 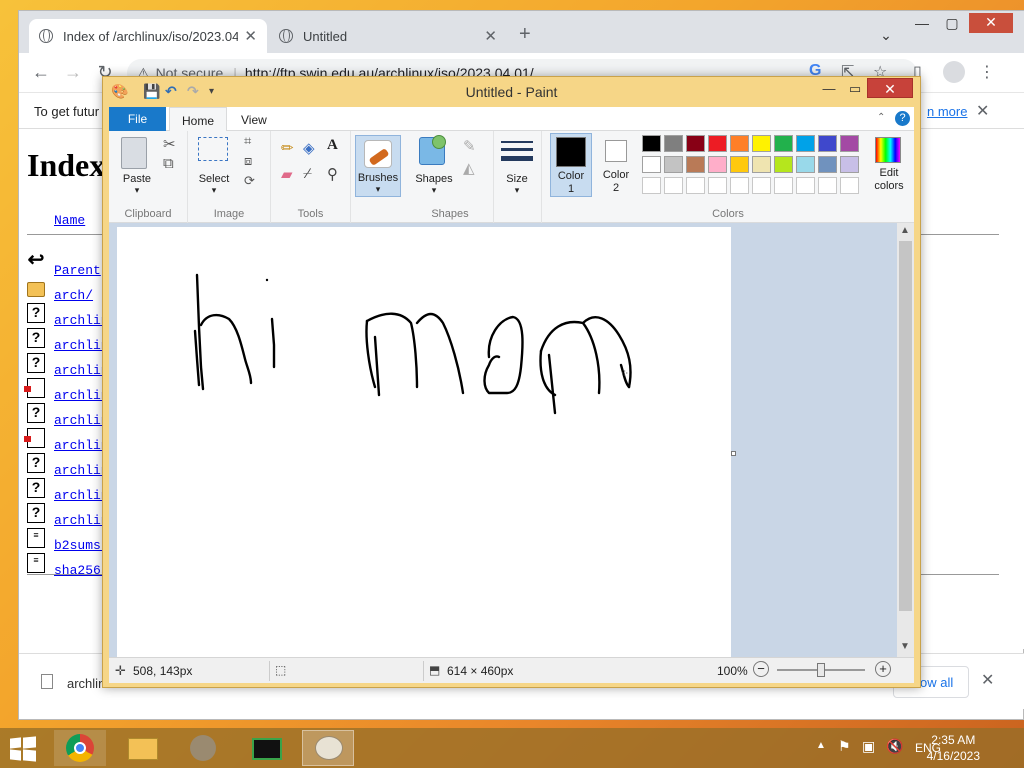 What do you see at coordinates (883, 669) in the screenshot?
I see `zoom-in-icon: +` at bounding box center [883, 669].